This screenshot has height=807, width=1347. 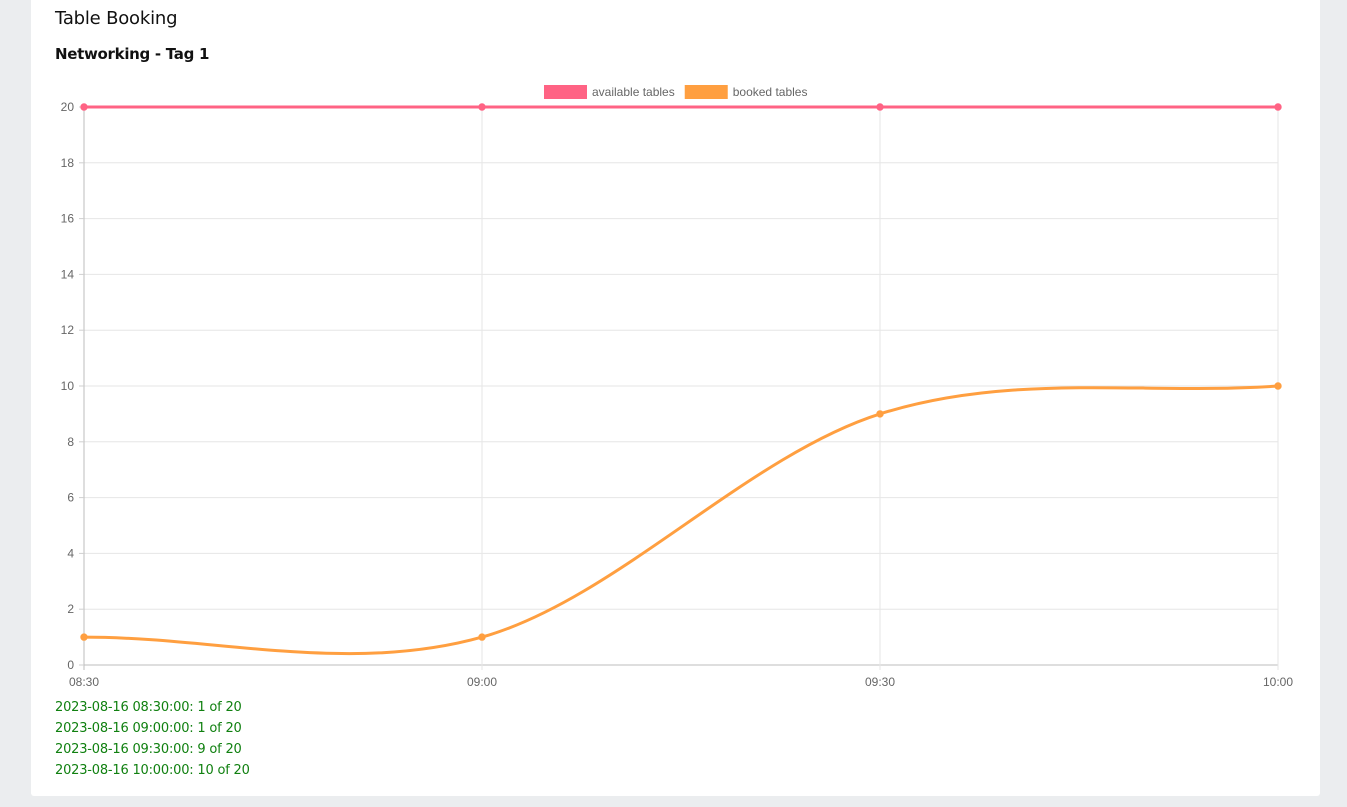 What do you see at coordinates (68, 163) in the screenshot?
I see `y-tick-label: 18` at bounding box center [68, 163].